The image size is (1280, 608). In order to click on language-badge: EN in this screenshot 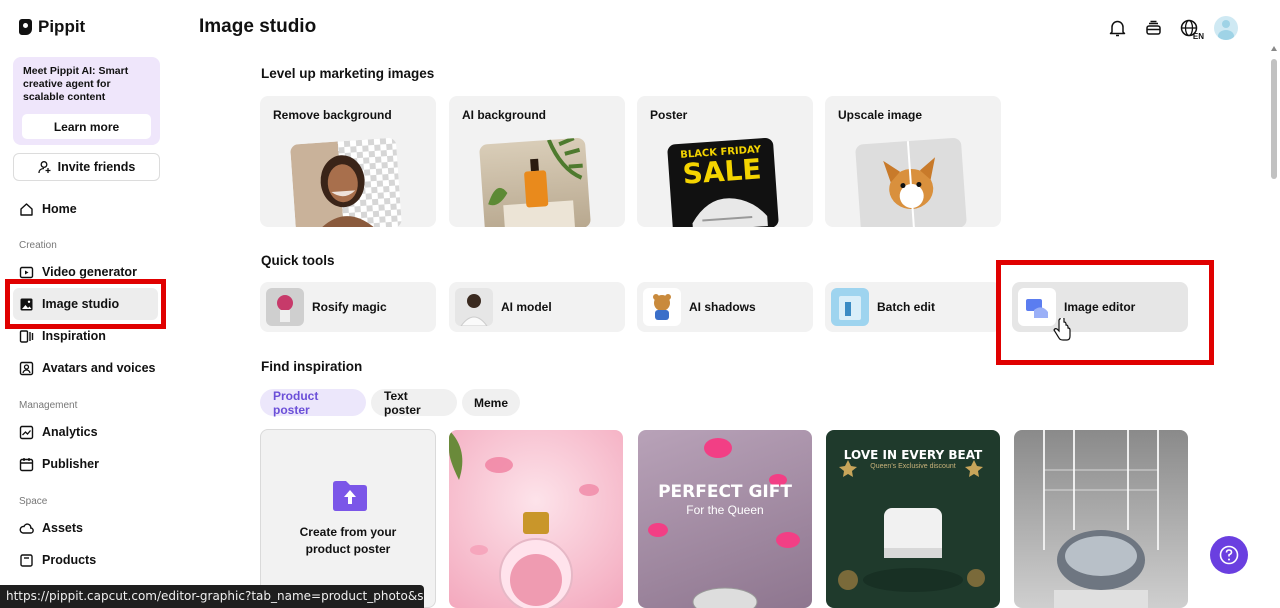, I will do `click(1198, 36)`.